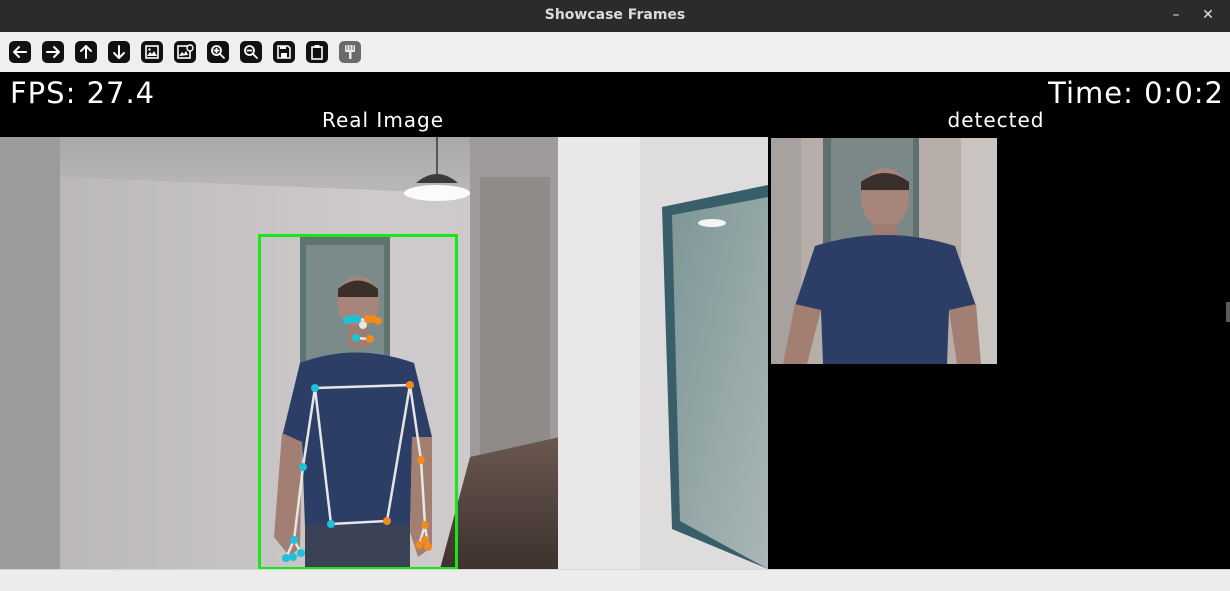 This screenshot has height=591, width=1230. I want to click on forward-button, so click(53, 52).